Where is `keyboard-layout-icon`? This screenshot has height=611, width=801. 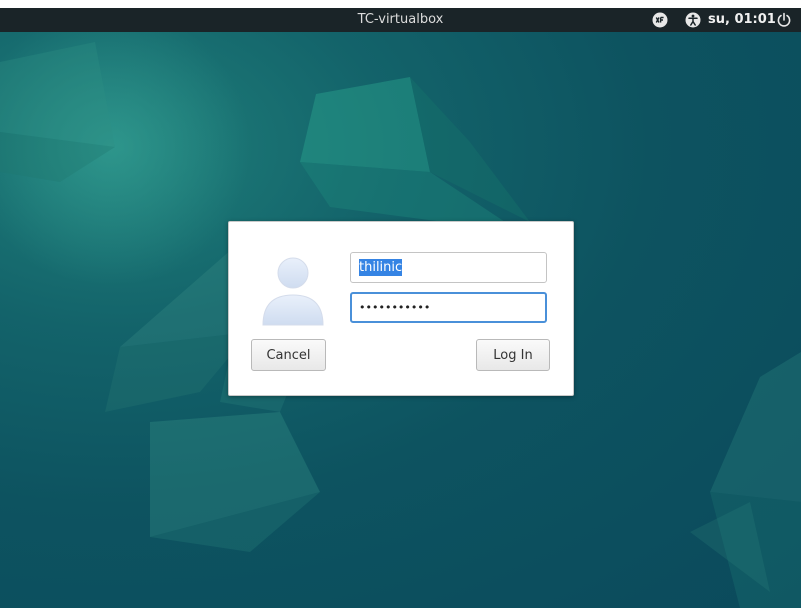 keyboard-layout-icon is located at coordinates (660, 20).